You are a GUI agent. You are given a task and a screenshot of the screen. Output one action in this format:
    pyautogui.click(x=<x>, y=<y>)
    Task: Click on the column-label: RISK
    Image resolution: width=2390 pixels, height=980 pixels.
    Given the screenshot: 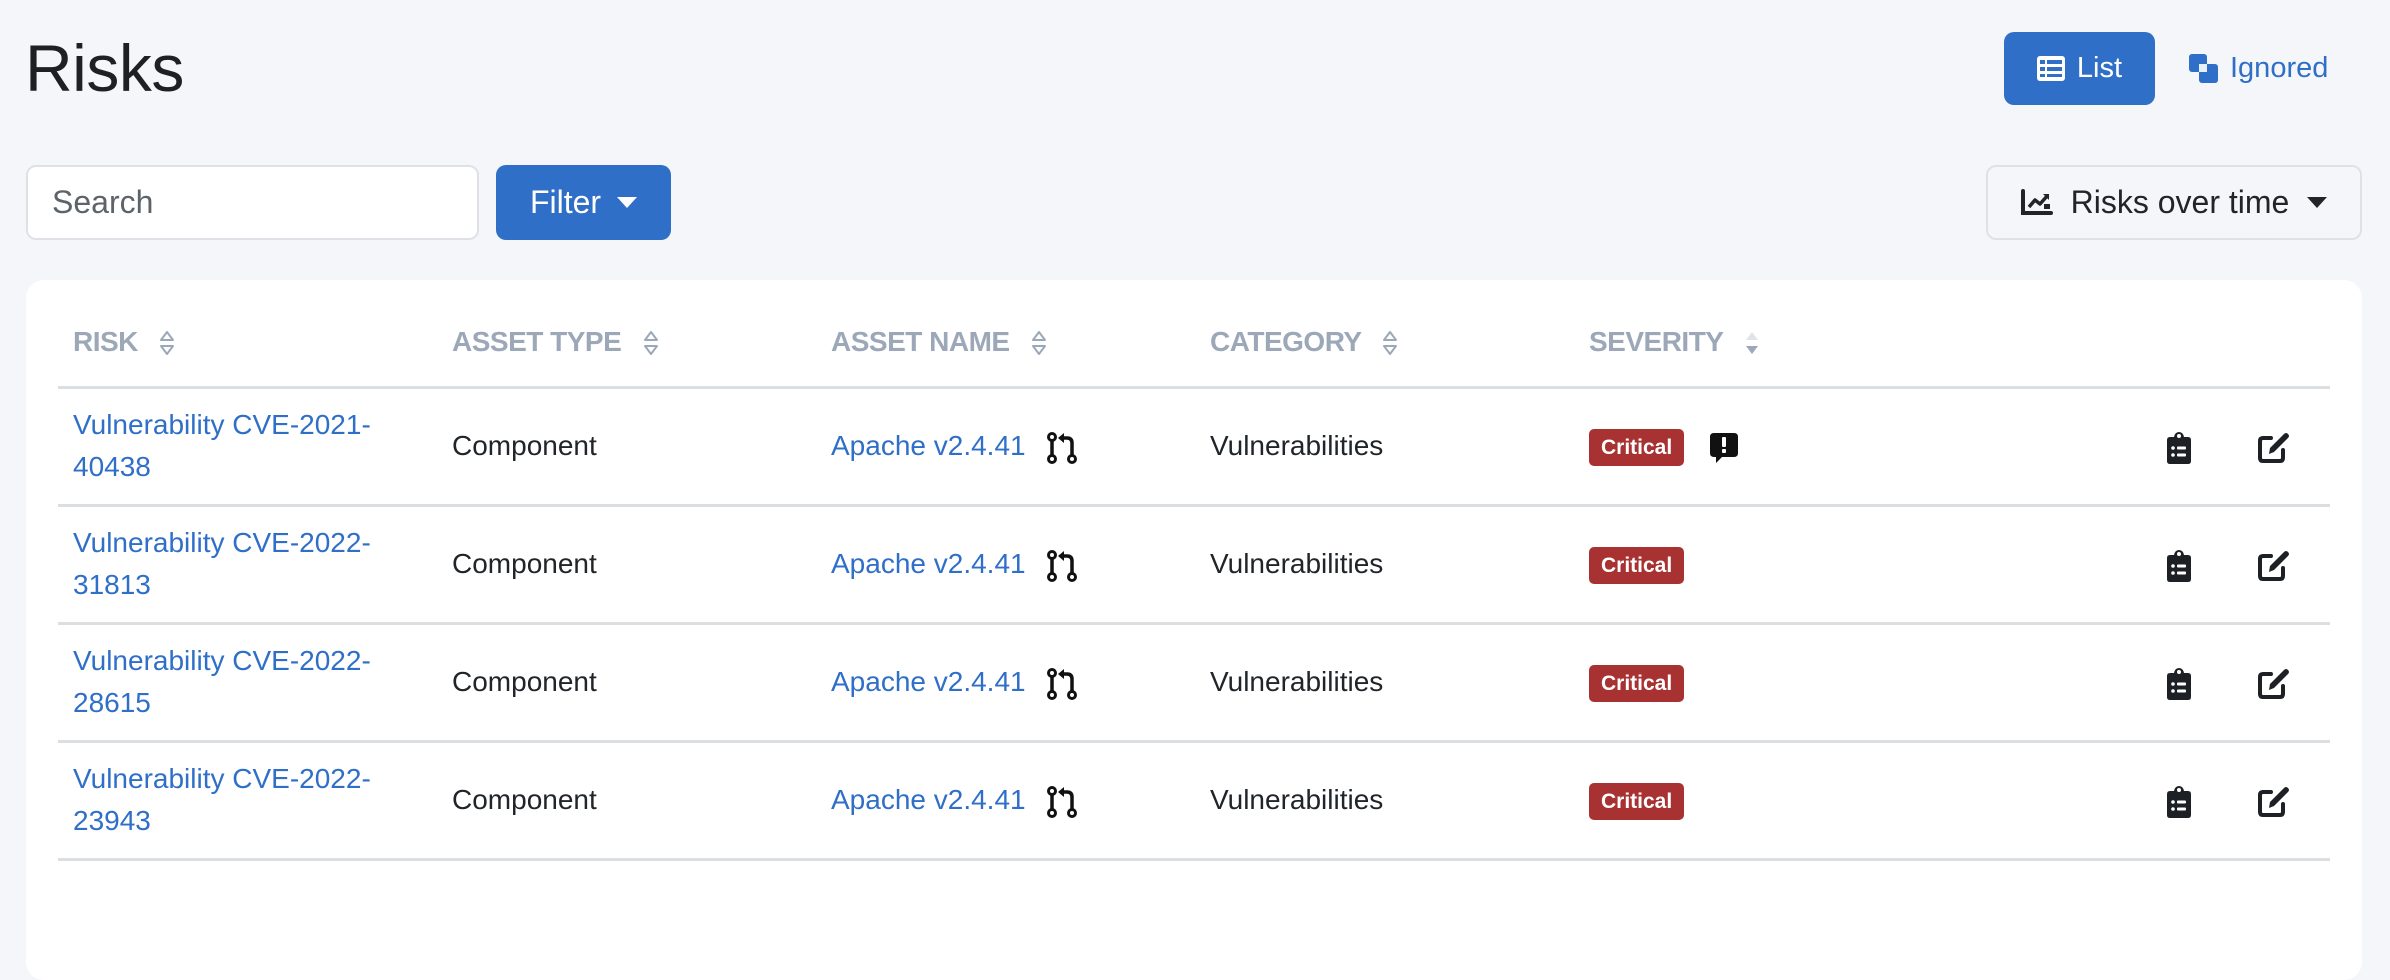 What is the action you would take?
    pyautogui.click(x=105, y=341)
    